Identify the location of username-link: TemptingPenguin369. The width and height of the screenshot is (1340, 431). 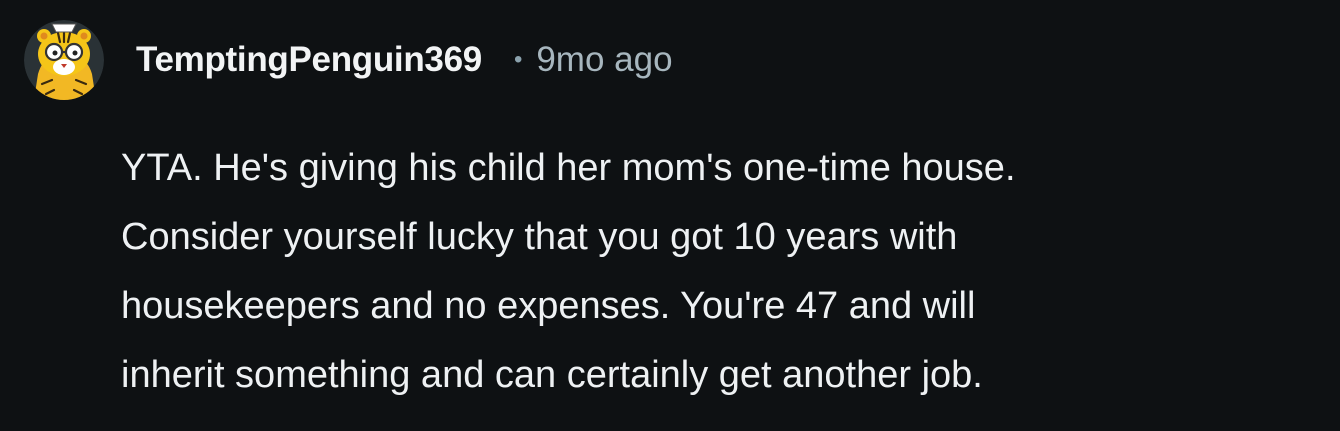
(309, 60).